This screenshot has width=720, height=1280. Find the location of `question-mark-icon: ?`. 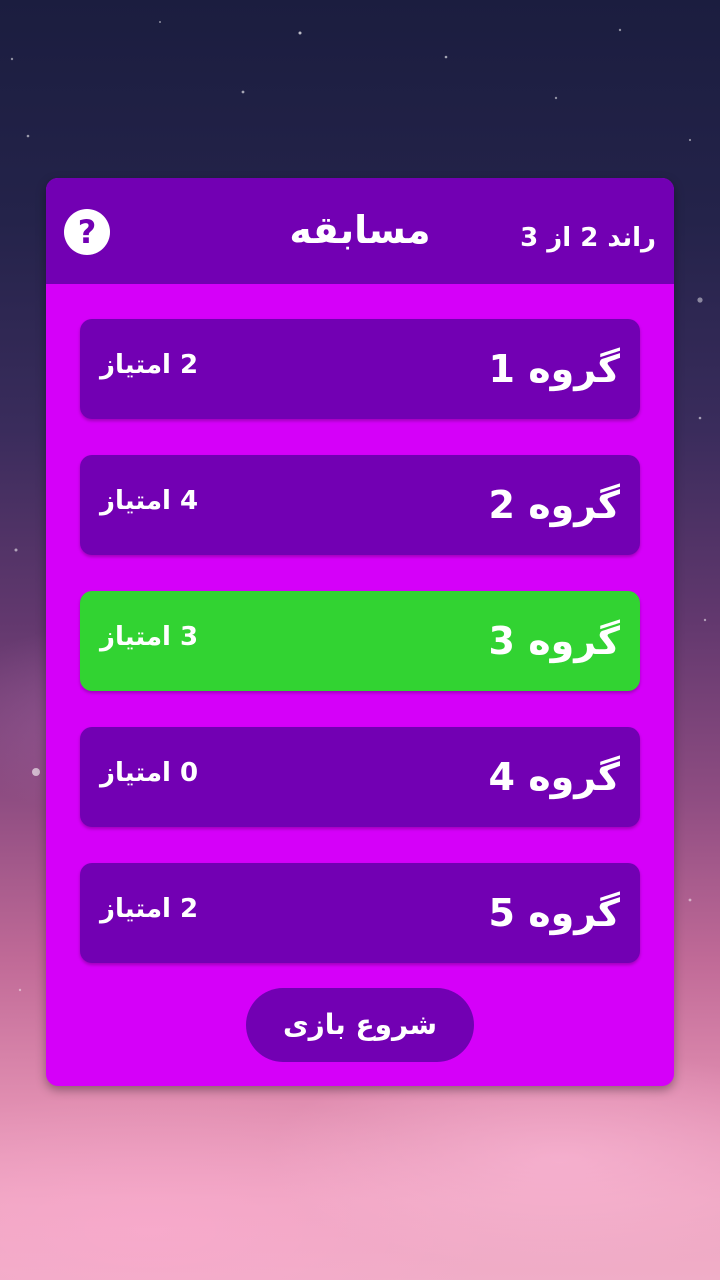

question-mark-icon: ? is located at coordinates (87, 232).